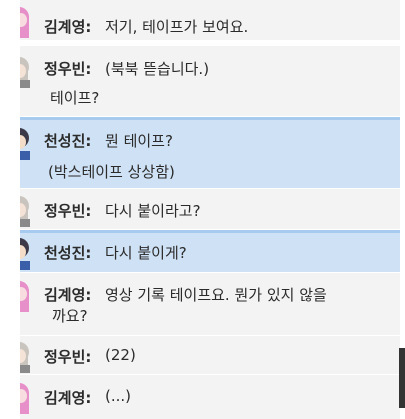 This screenshot has width=405, height=419. What do you see at coordinates (75, 98) in the screenshot?
I see `message-text-continued: 테이프?` at bounding box center [75, 98].